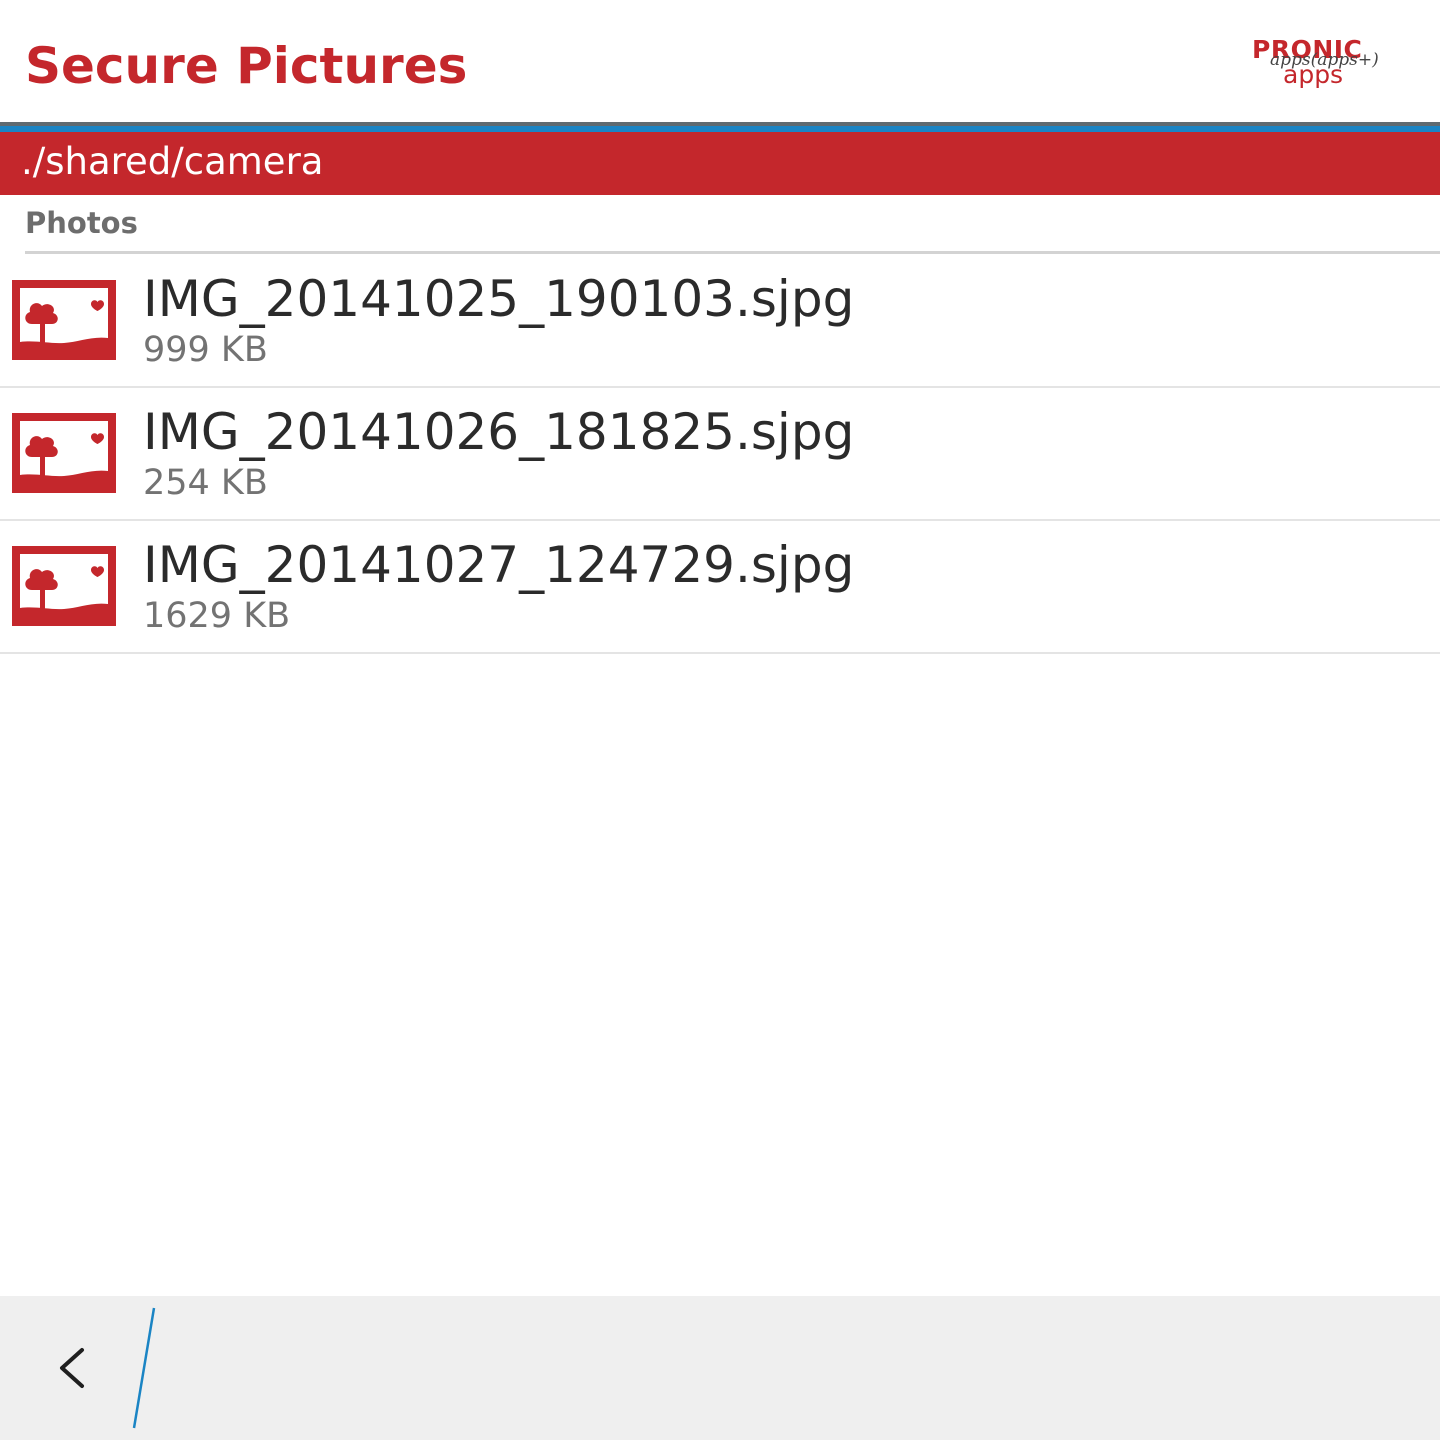 The width and height of the screenshot is (1440, 1440). What do you see at coordinates (172, 161) in the screenshot?
I see `current-path: ./shared/camera` at bounding box center [172, 161].